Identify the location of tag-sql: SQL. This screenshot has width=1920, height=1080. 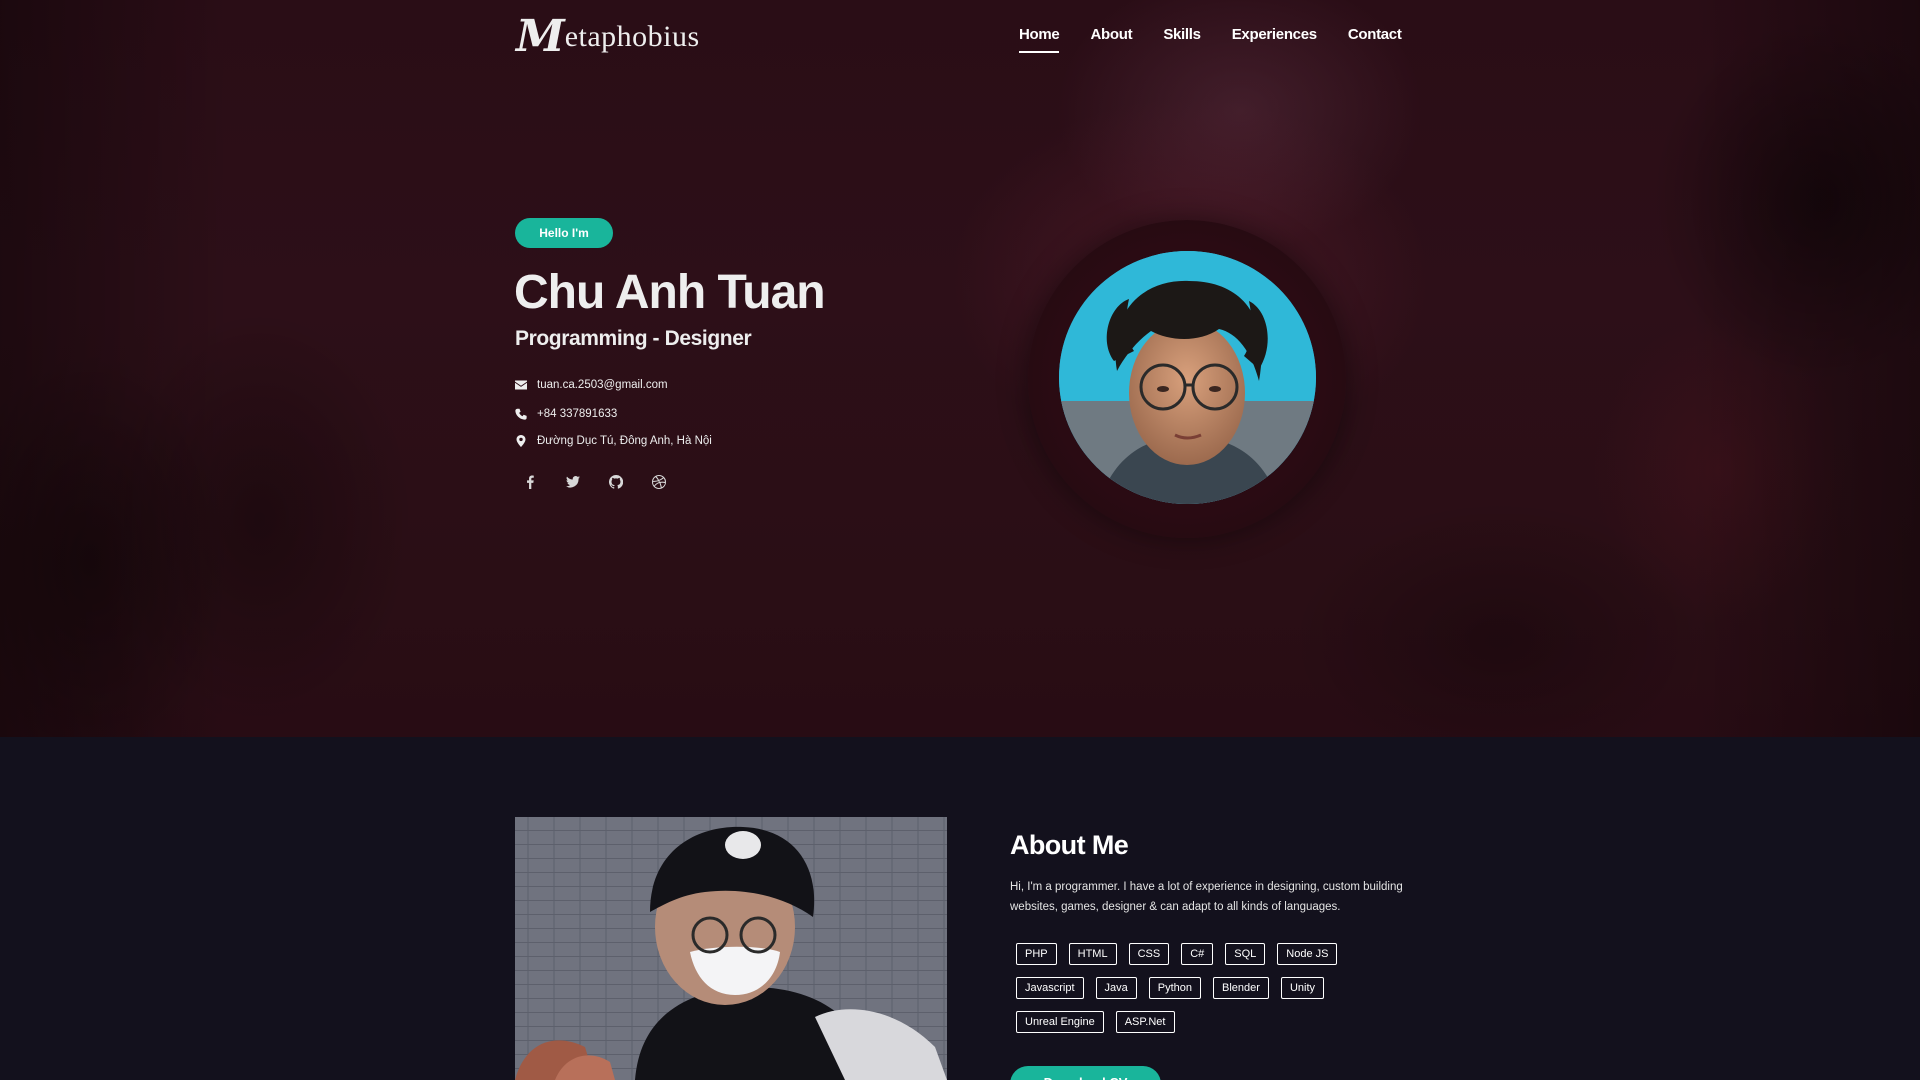
(1245, 954).